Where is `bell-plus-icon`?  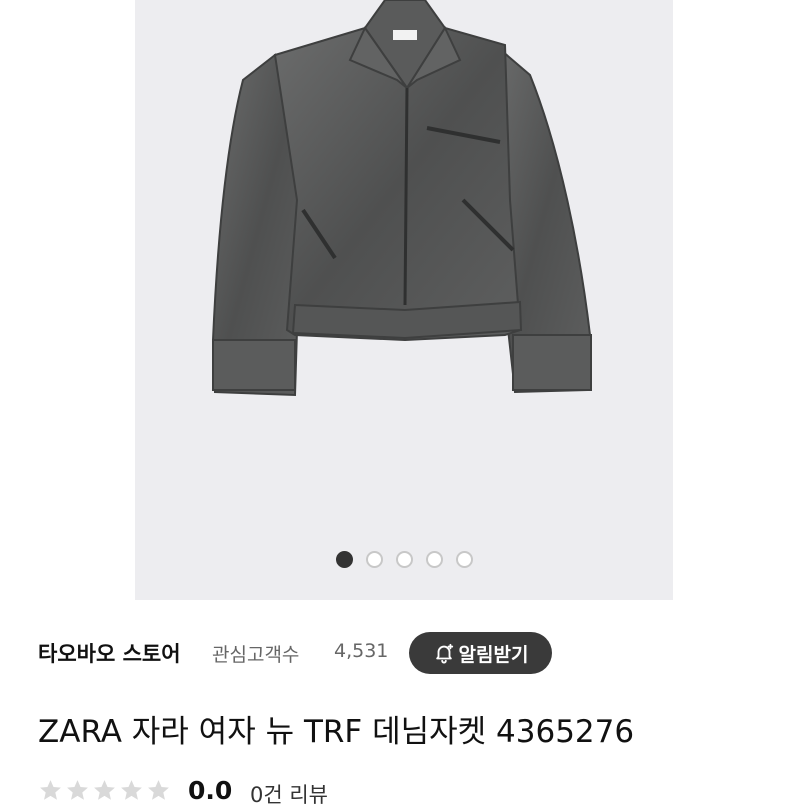 bell-plus-icon is located at coordinates (444, 653).